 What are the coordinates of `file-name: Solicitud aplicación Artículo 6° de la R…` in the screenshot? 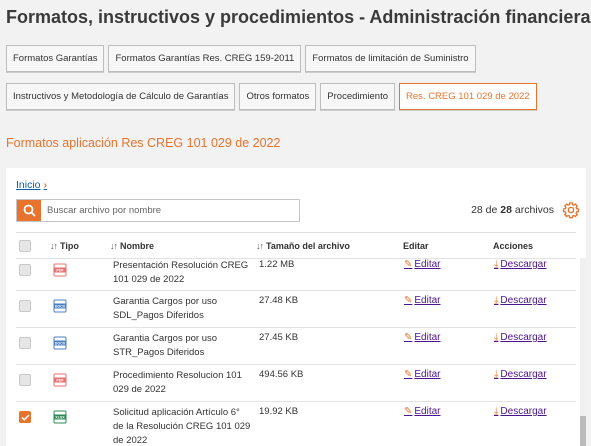 It's located at (183, 426).